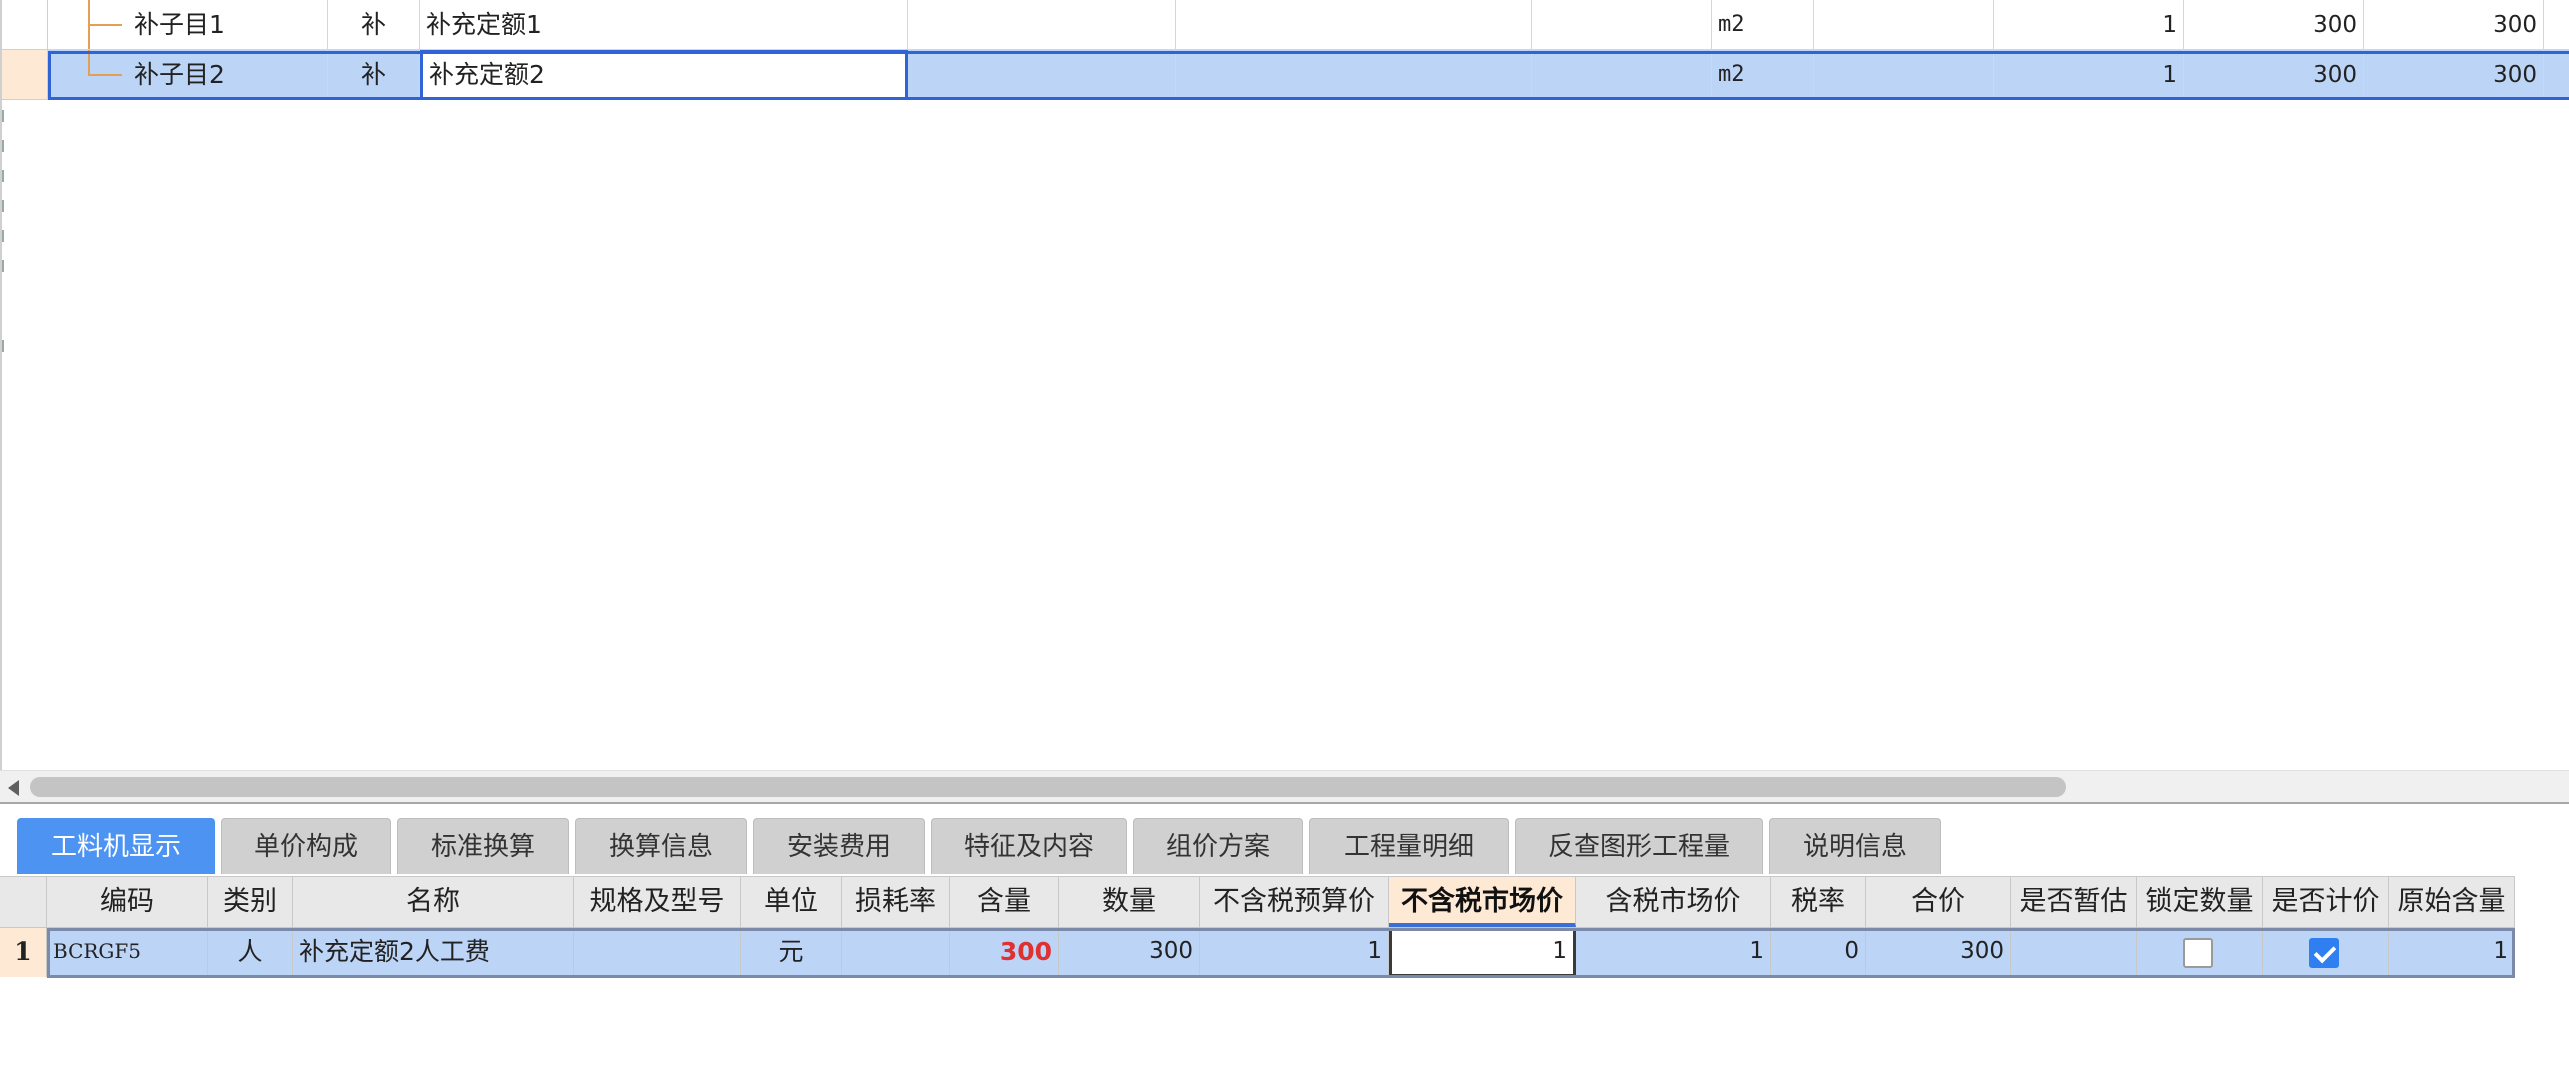  What do you see at coordinates (839, 846) in the screenshot?
I see `tab-installation-fee: 安装费用` at bounding box center [839, 846].